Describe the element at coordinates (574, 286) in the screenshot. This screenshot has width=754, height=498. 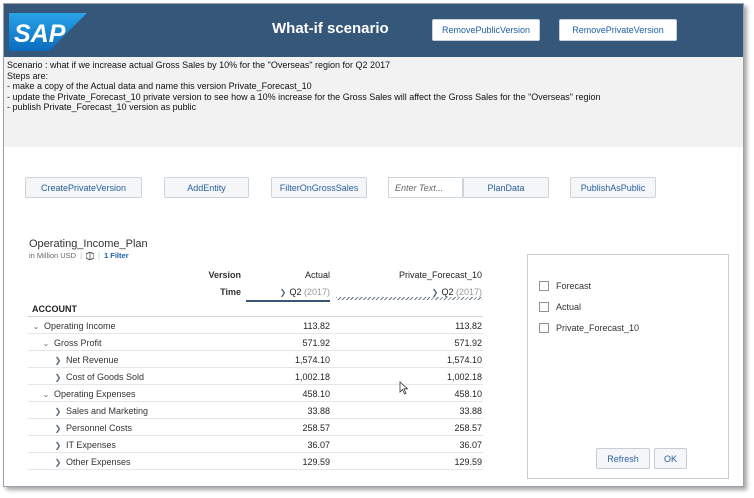
I see `checkbox-label: Forecast` at that location.